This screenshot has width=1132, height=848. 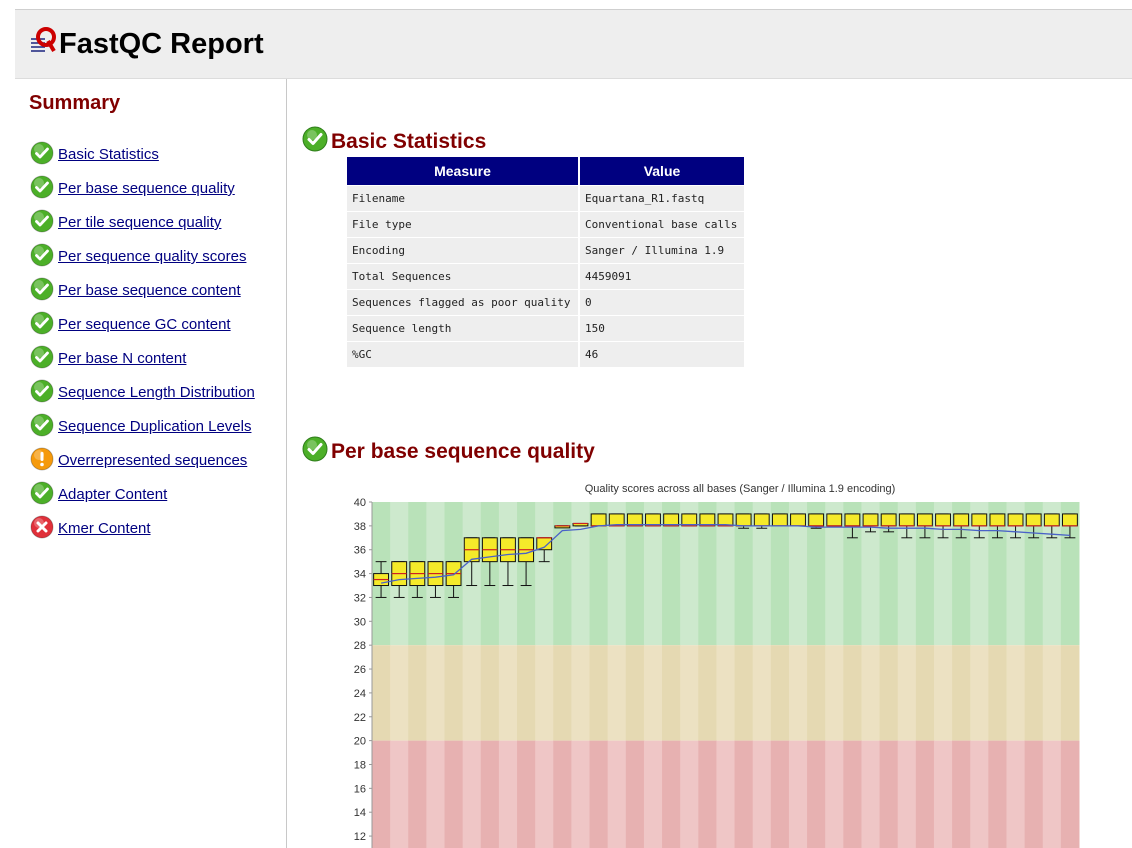 I want to click on measure-cell: Sequences flagged as poor quality, so click(x=463, y=302).